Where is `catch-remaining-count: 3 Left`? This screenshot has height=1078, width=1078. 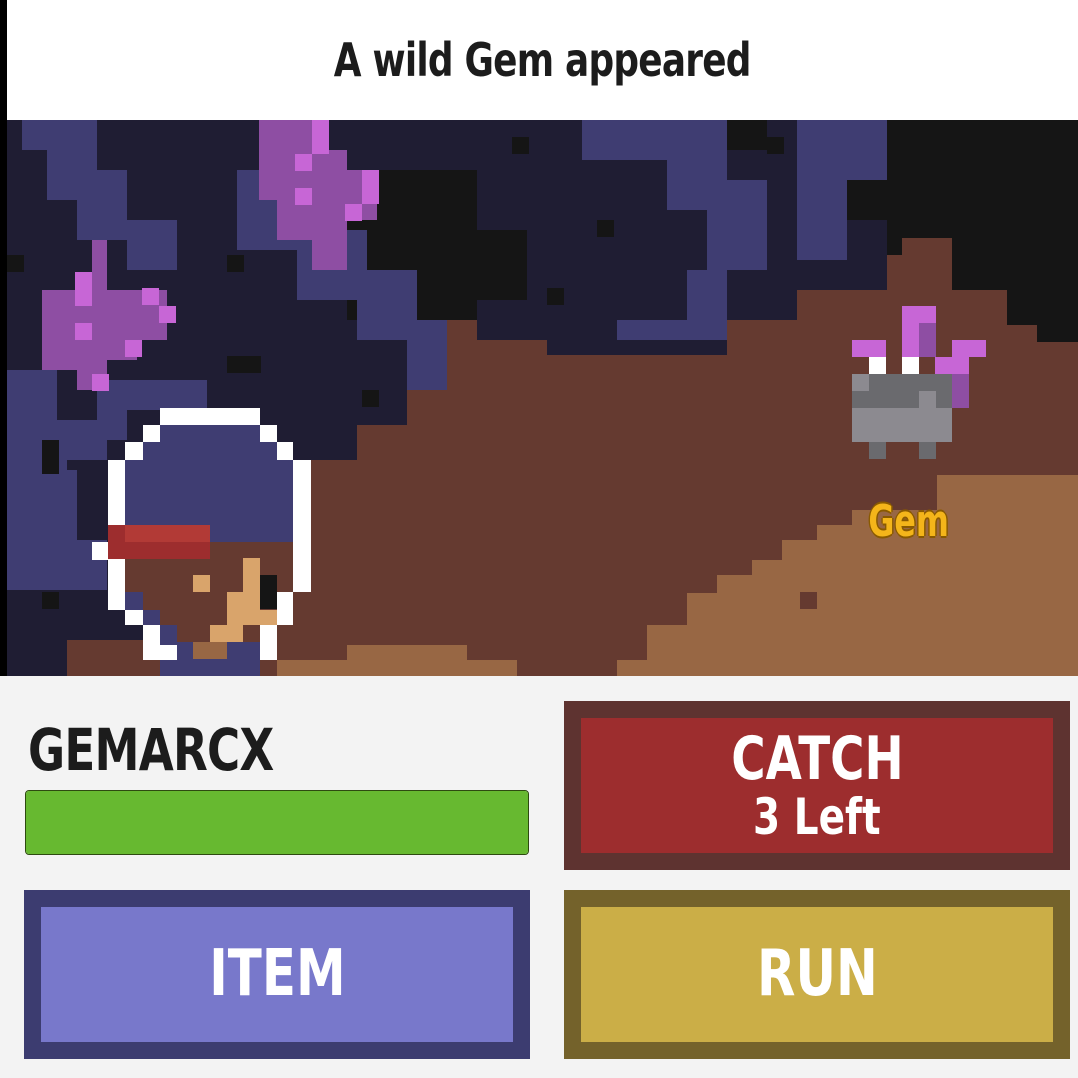 catch-remaining-count: 3 Left is located at coordinates (817, 816).